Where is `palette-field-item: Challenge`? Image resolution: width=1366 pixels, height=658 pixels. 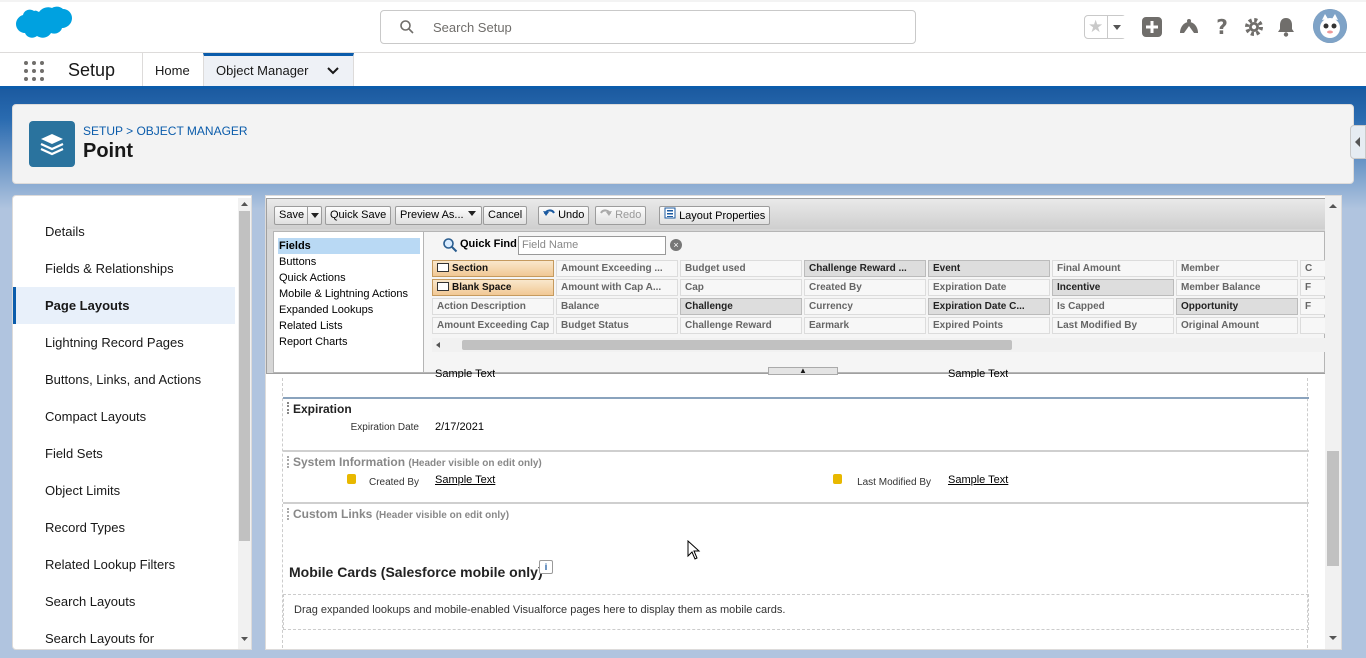 palette-field-item: Challenge is located at coordinates (741, 306).